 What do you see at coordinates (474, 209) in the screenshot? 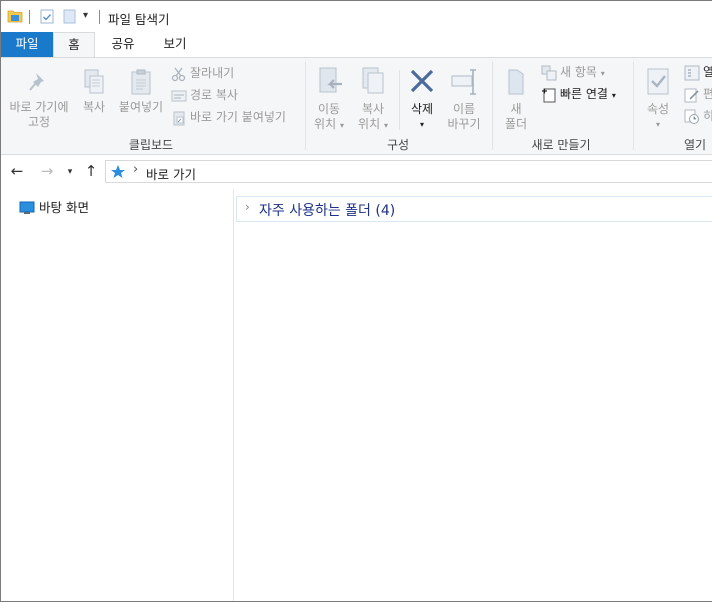
I see `frequent-folders-group-header: › 자주 사용하는 폴더 (4)` at bounding box center [474, 209].